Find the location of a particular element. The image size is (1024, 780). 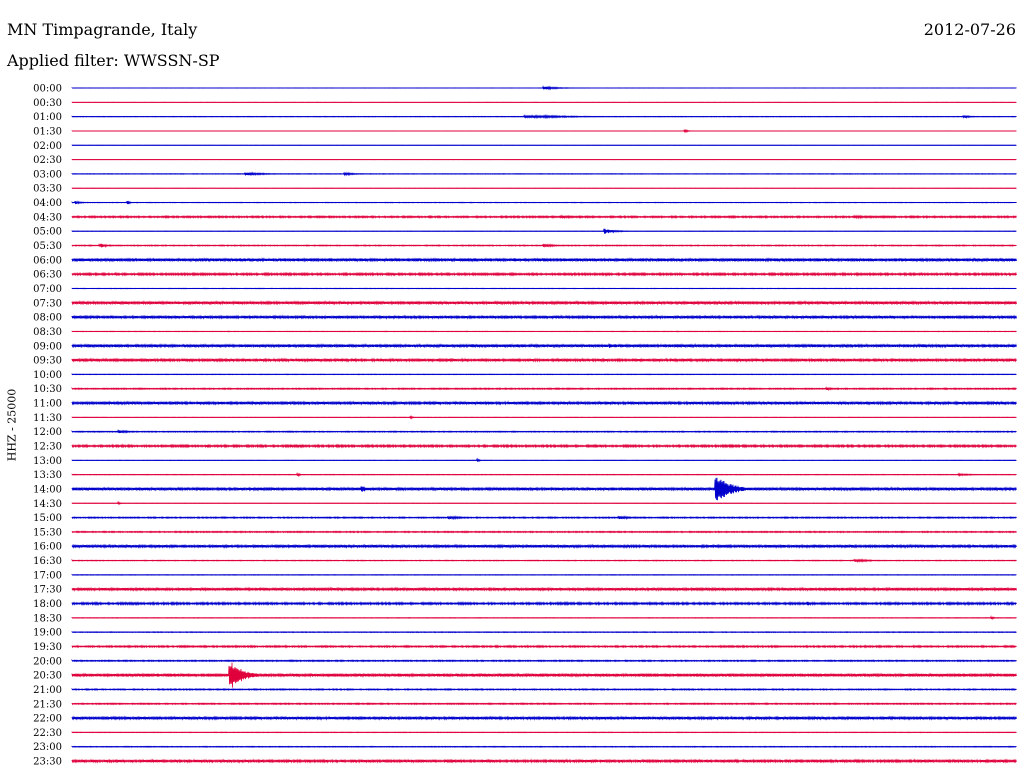

time-label: 04:30 is located at coordinates (47, 217).